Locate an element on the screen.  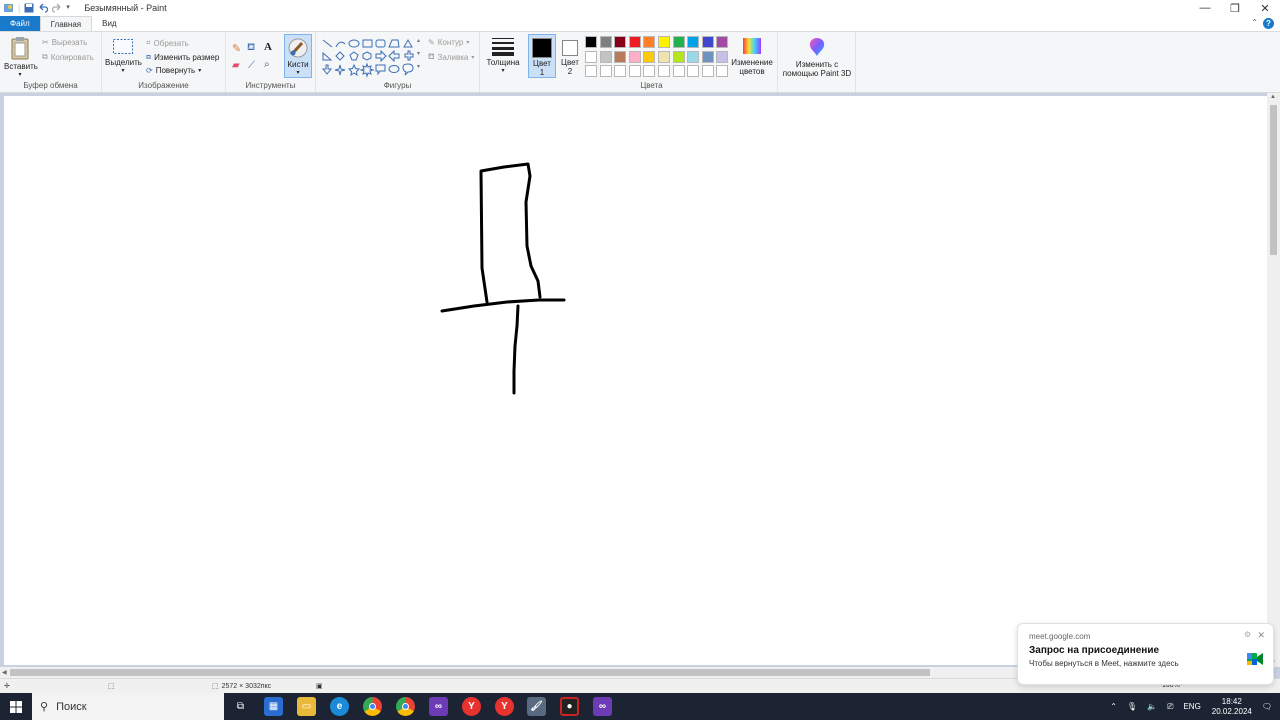
tray-overflow-icon: ⌃ is located at coordinates (1113, 706).